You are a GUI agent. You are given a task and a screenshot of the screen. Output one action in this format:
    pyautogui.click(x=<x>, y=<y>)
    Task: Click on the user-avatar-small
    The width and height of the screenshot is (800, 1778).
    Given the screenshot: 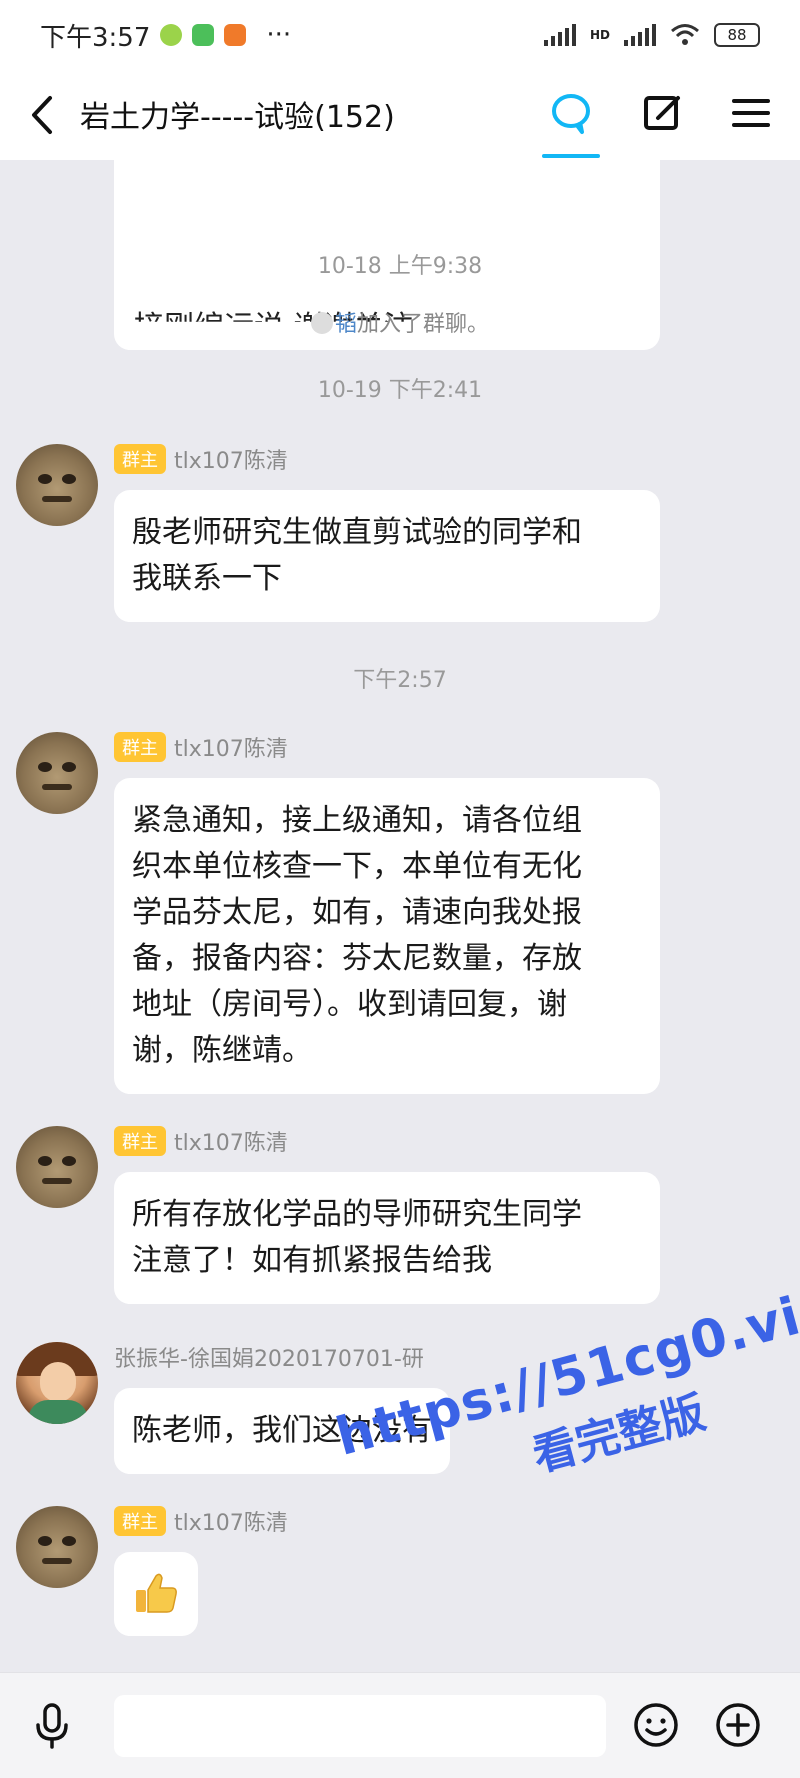 What is the action you would take?
    pyautogui.click(x=321, y=323)
    